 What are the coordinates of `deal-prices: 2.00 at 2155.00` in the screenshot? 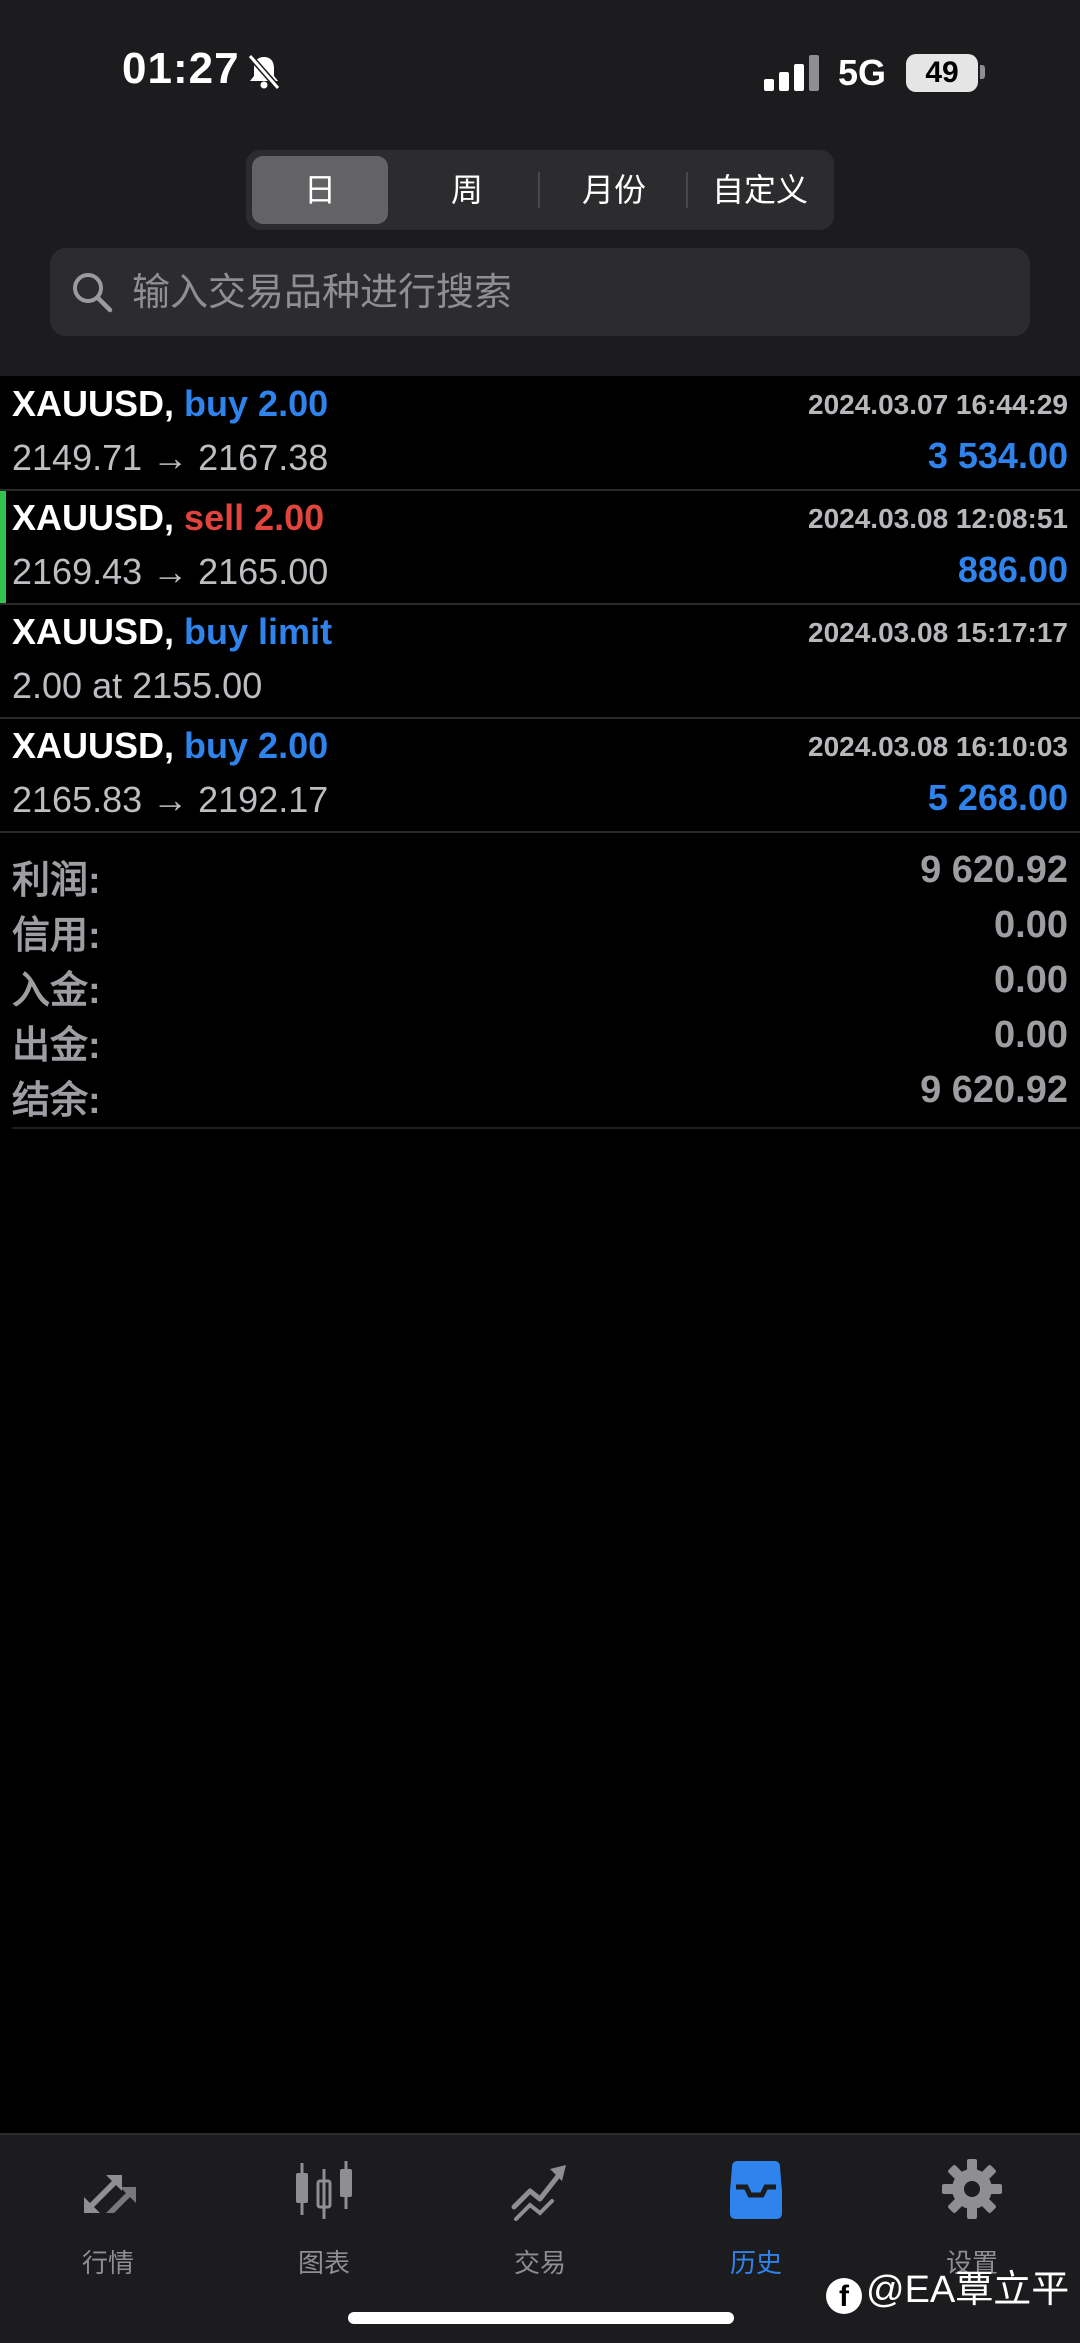 It's located at (137, 685).